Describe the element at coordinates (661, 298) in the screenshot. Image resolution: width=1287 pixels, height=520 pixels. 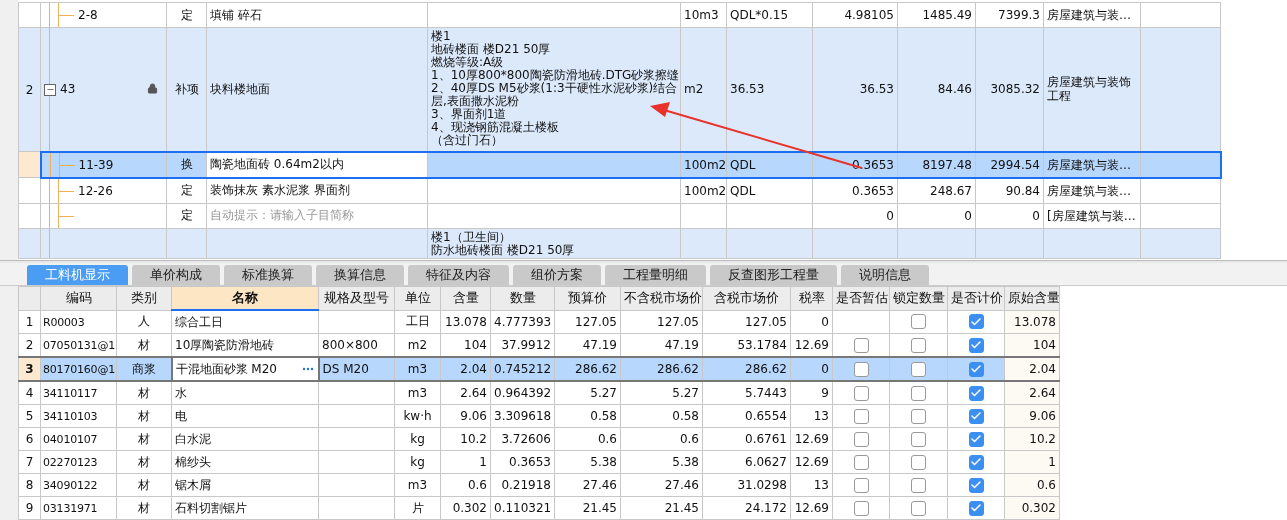
I see `column-header: 不含税市场价` at that location.